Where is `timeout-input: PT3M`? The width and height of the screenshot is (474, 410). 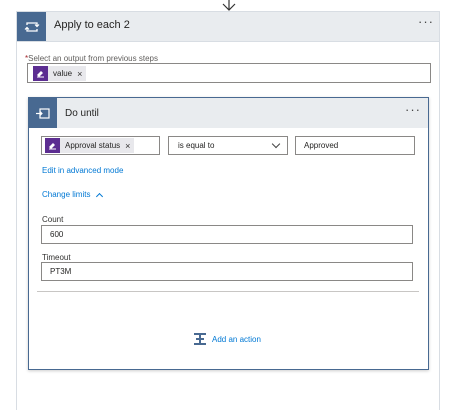 timeout-input: PT3M is located at coordinates (227, 271).